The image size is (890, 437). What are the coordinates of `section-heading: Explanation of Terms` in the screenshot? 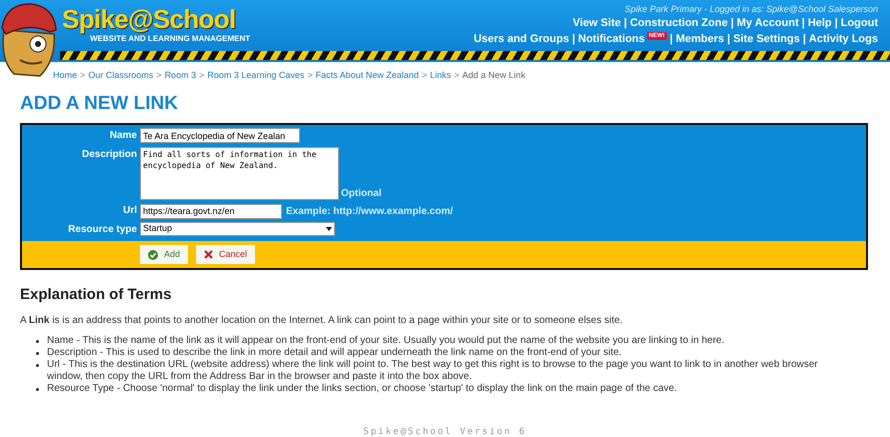 It's located at (96, 295).